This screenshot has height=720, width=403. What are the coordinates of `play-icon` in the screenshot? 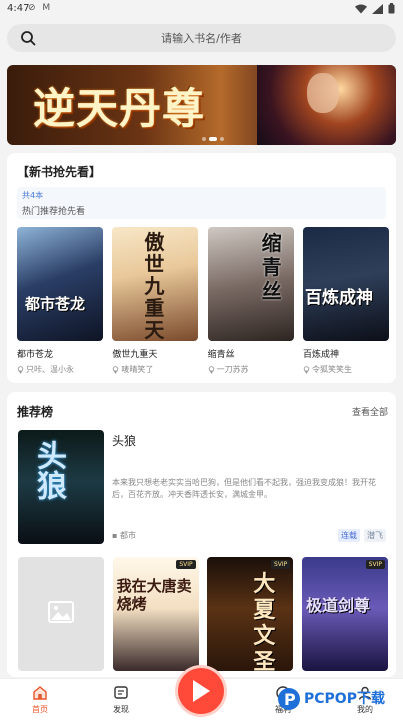 It's located at (201, 691).